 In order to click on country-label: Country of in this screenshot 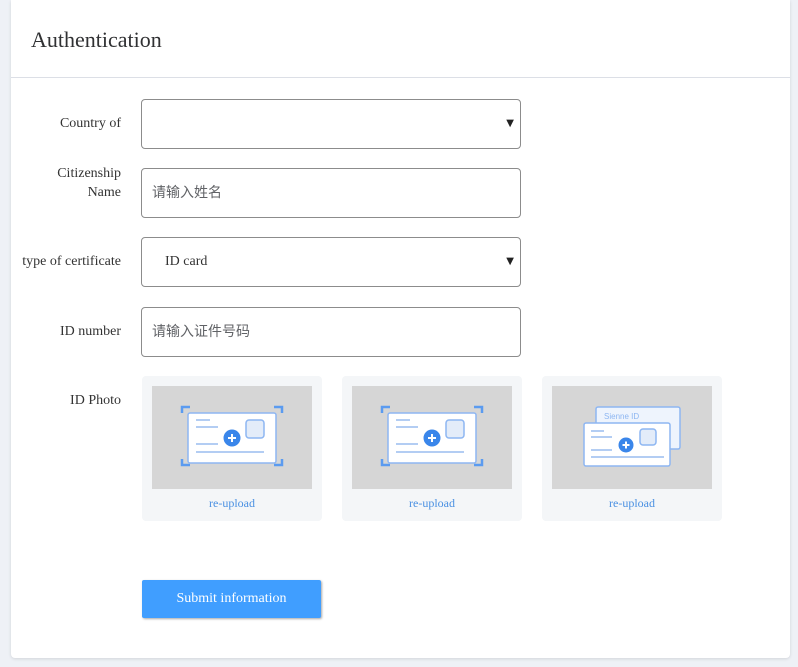, I will do `click(90, 123)`.